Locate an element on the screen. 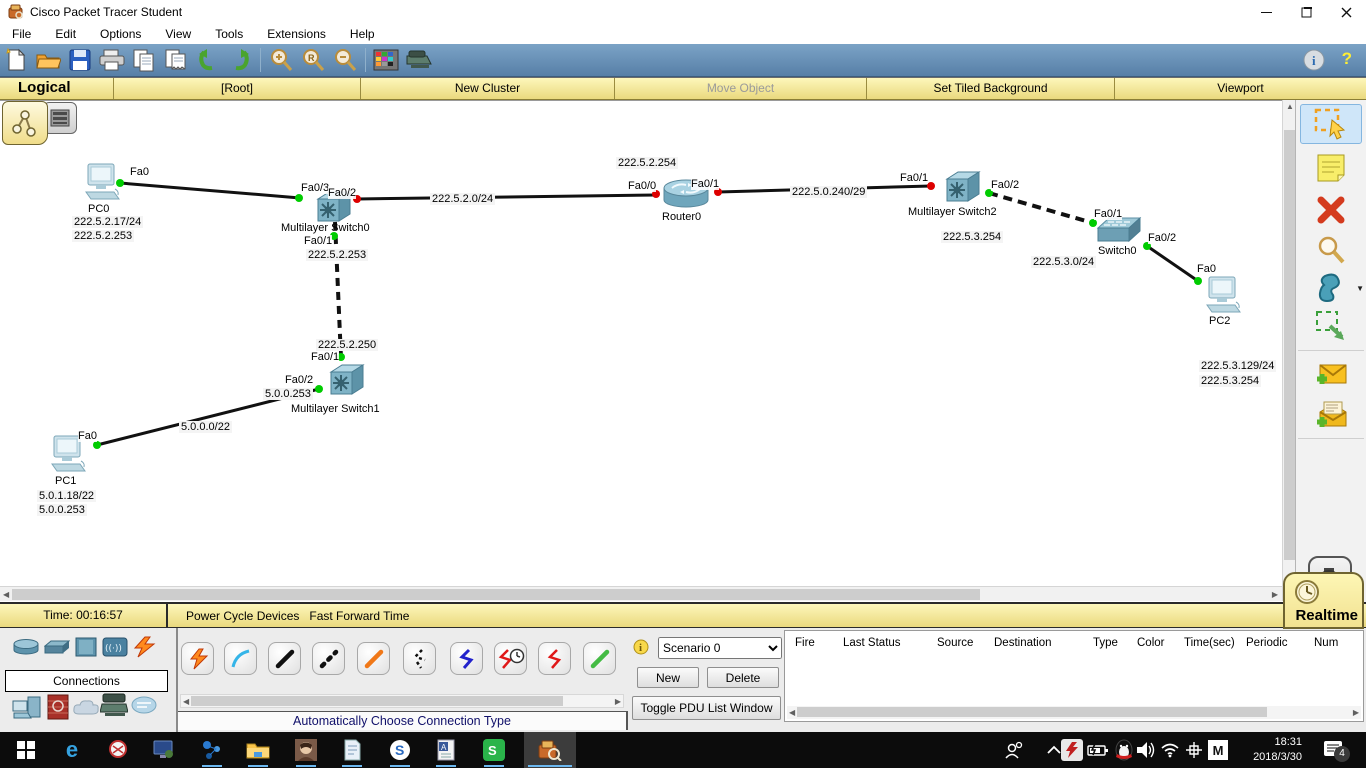  add-complex-pdu-button is located at coordinates (1331, 416).